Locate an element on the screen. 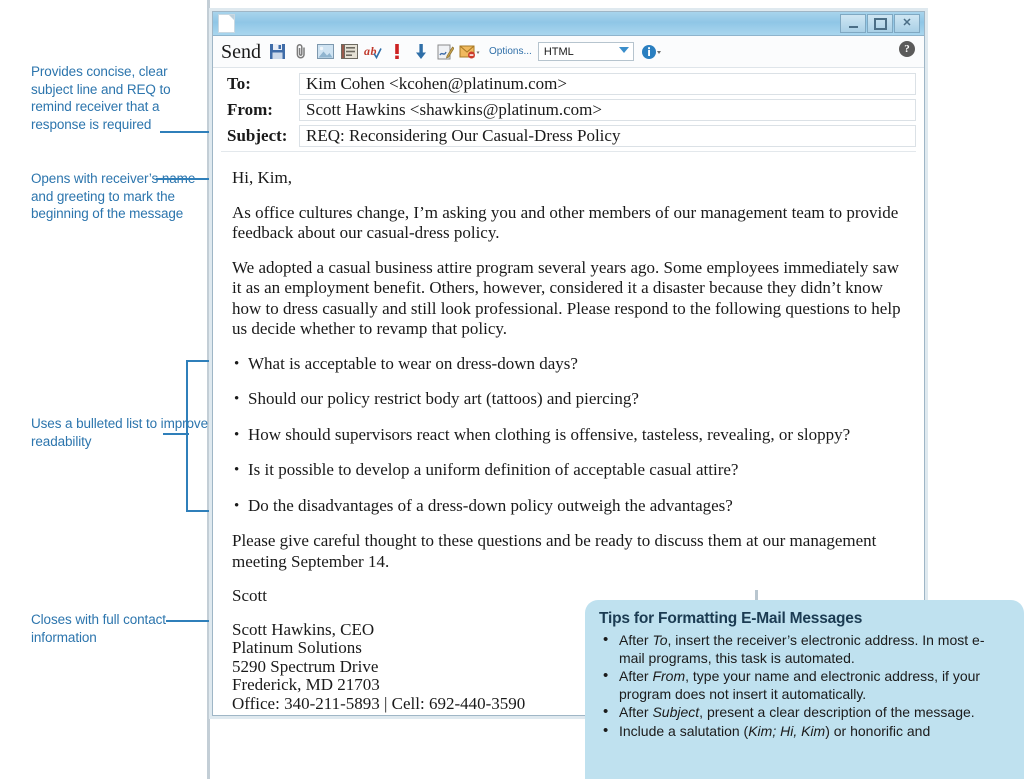 The image size is (1024, 779). tips-title: Tips for Formatting E-Mail Messages is located at coordinates (731, 618).